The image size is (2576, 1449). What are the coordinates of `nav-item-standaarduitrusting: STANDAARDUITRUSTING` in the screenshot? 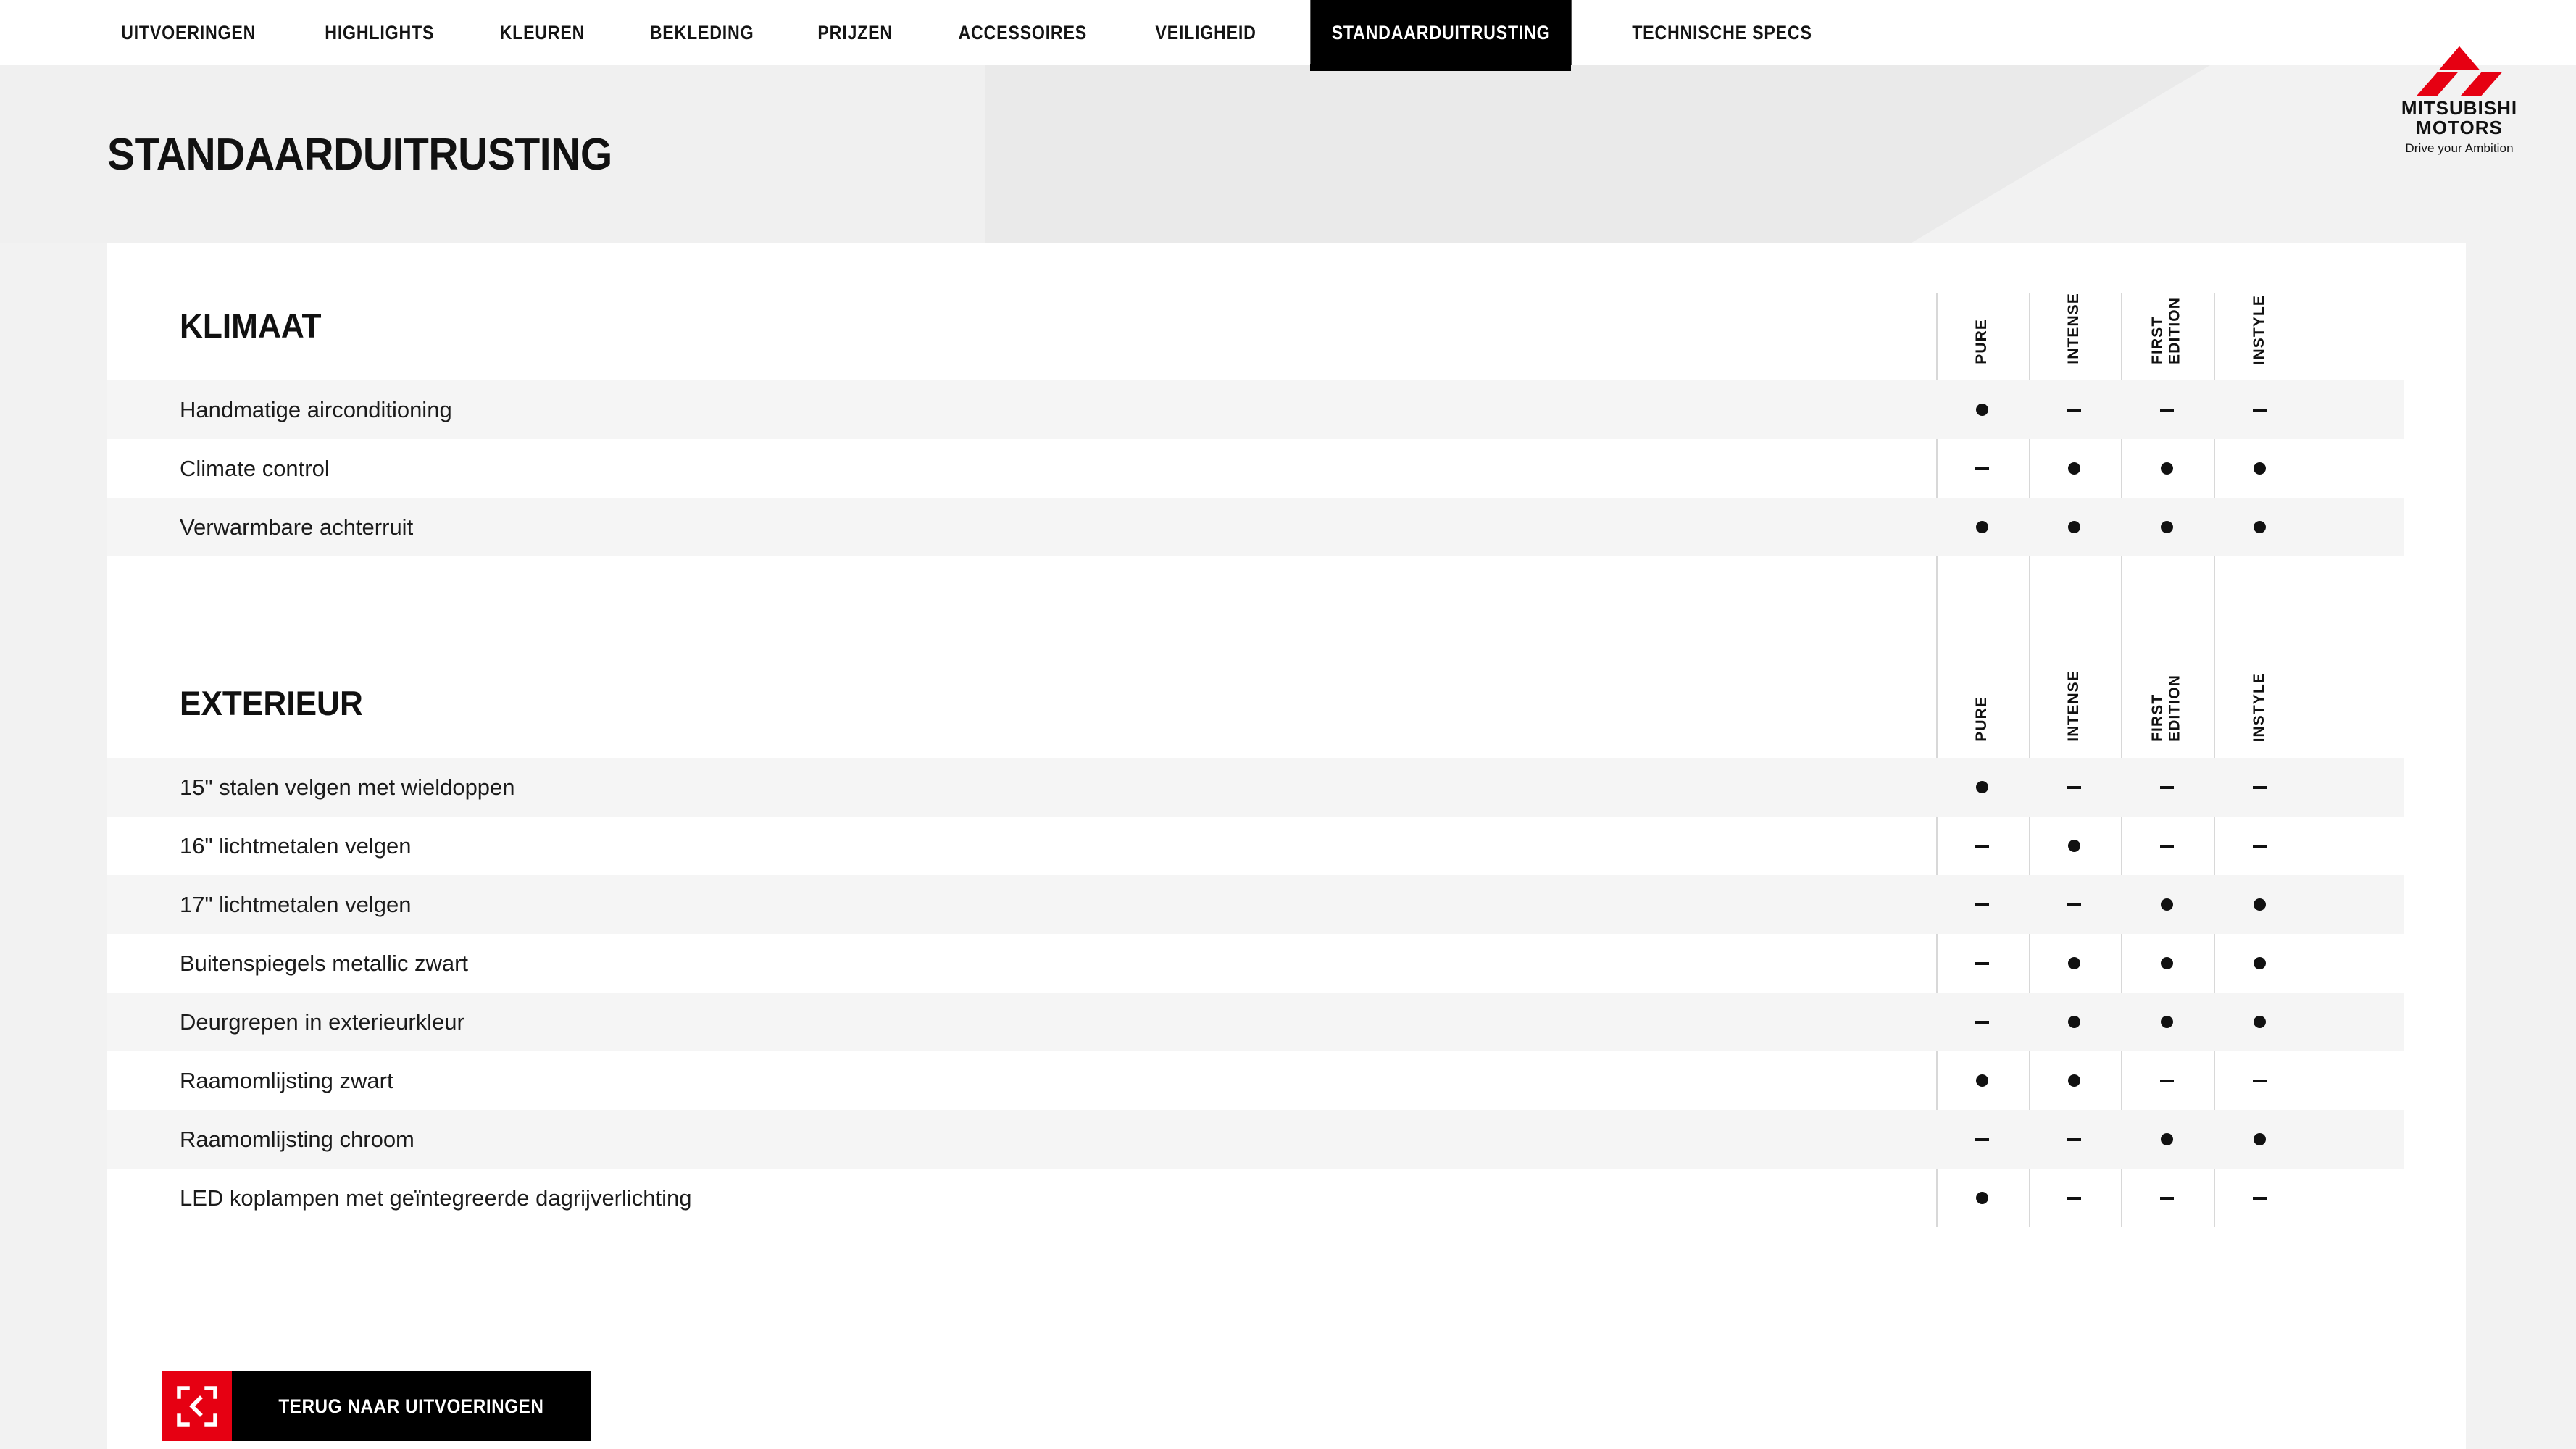 It's located at (1440, 32).